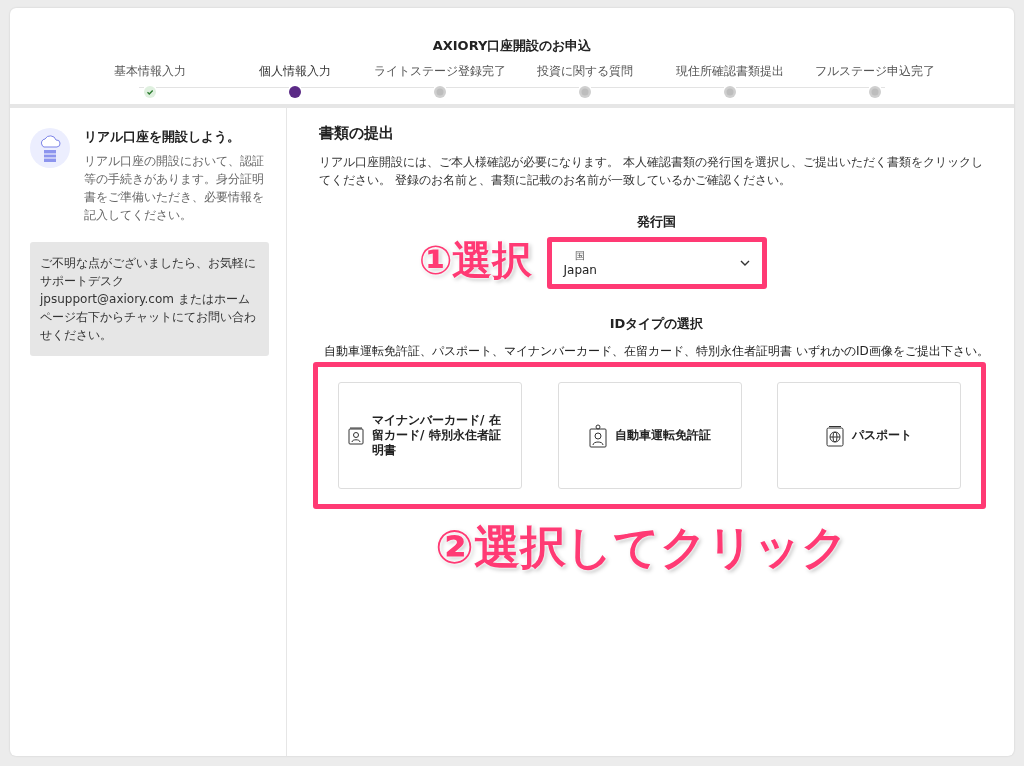 The width and height of the screenshot is (1024, 766). What do you see at coordinates (439, 71) in the screenshot?
I see `step-label: ライトステージ登録完了` at bounding box center [439, 71].